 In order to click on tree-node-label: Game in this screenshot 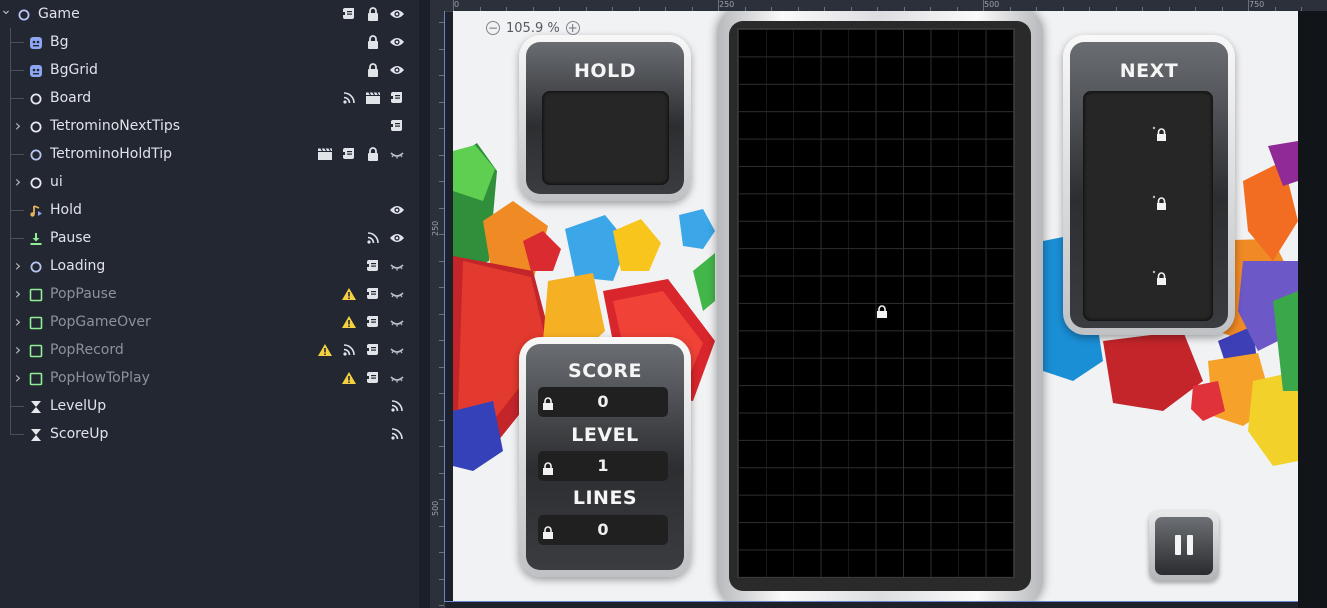, I will do `click(59, 14)`.